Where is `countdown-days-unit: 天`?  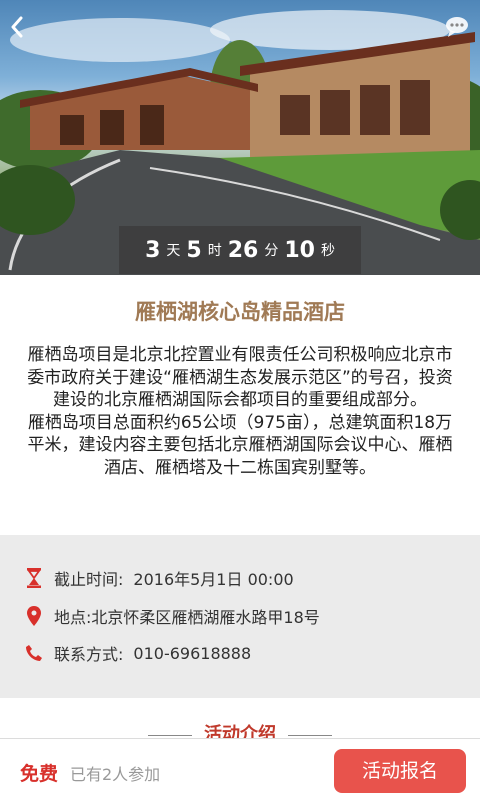
countdown-days-unit: 天 is located at coordinates (173, 251).